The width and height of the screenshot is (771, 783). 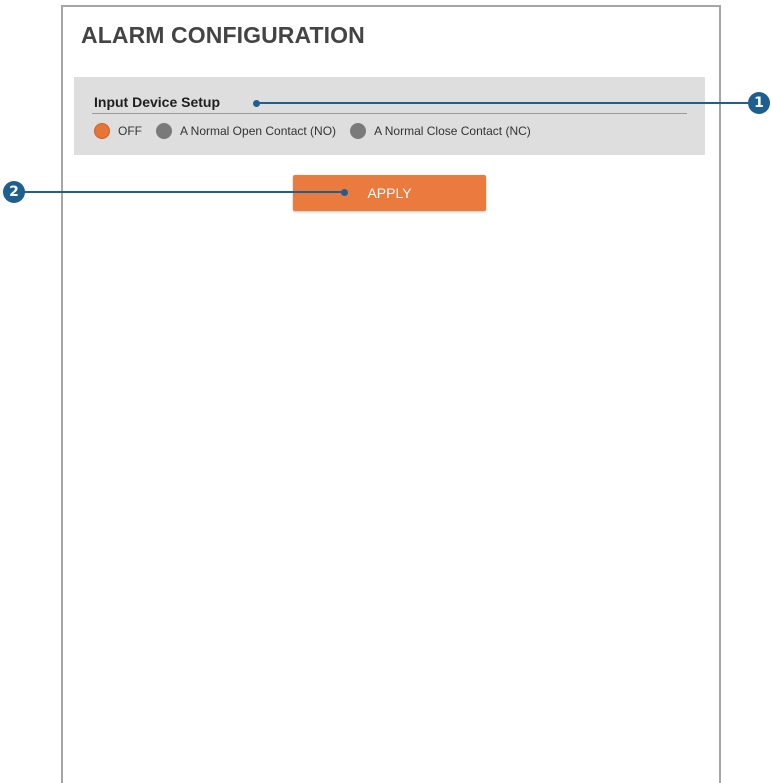 What do you see at coordinates (14, 192) in the screenshot?
I see `callout-2-badge: 2` at bounding box center [14, 192].